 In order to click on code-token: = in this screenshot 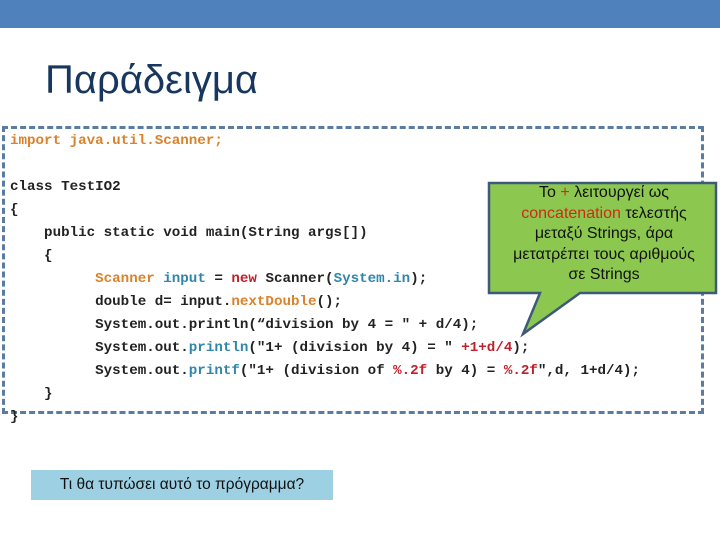, I will do `click(218, 279)`.